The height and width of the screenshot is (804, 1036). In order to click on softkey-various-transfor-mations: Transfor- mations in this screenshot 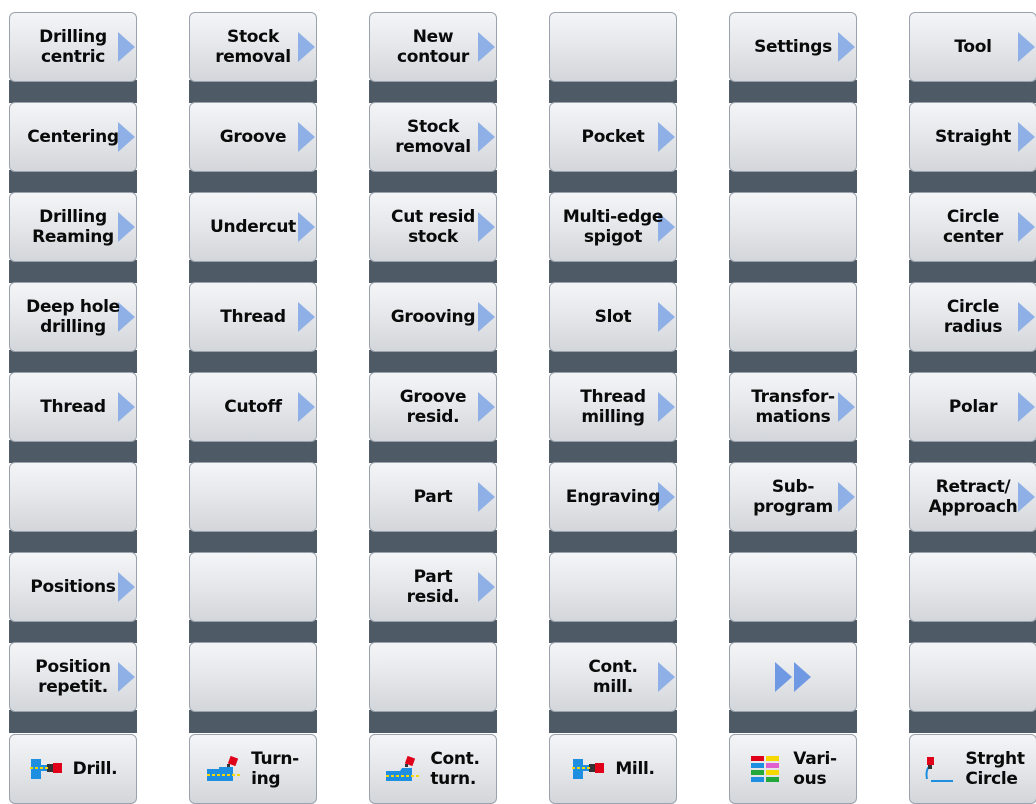, I will do `click(793, 407)`.